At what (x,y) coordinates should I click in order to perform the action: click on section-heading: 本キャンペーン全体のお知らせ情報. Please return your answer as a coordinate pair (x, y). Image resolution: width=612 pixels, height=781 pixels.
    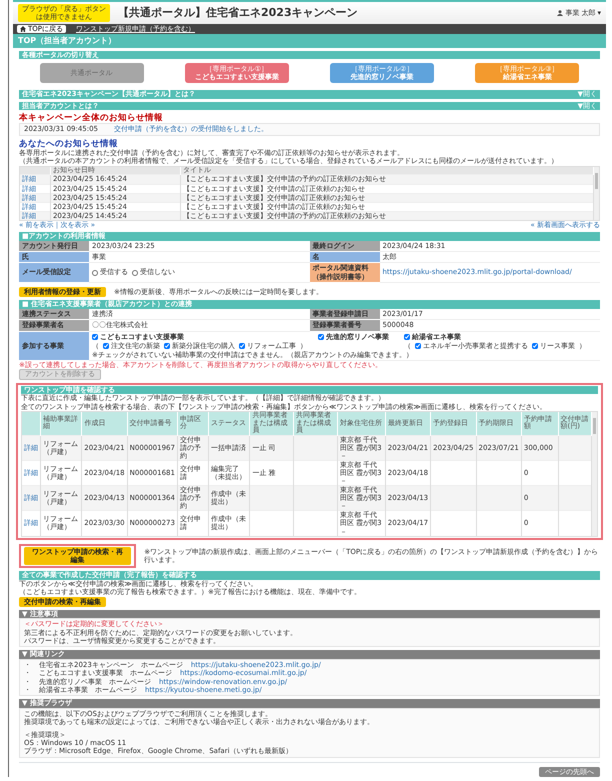
    Looking at the image, I should click on (91, 118).